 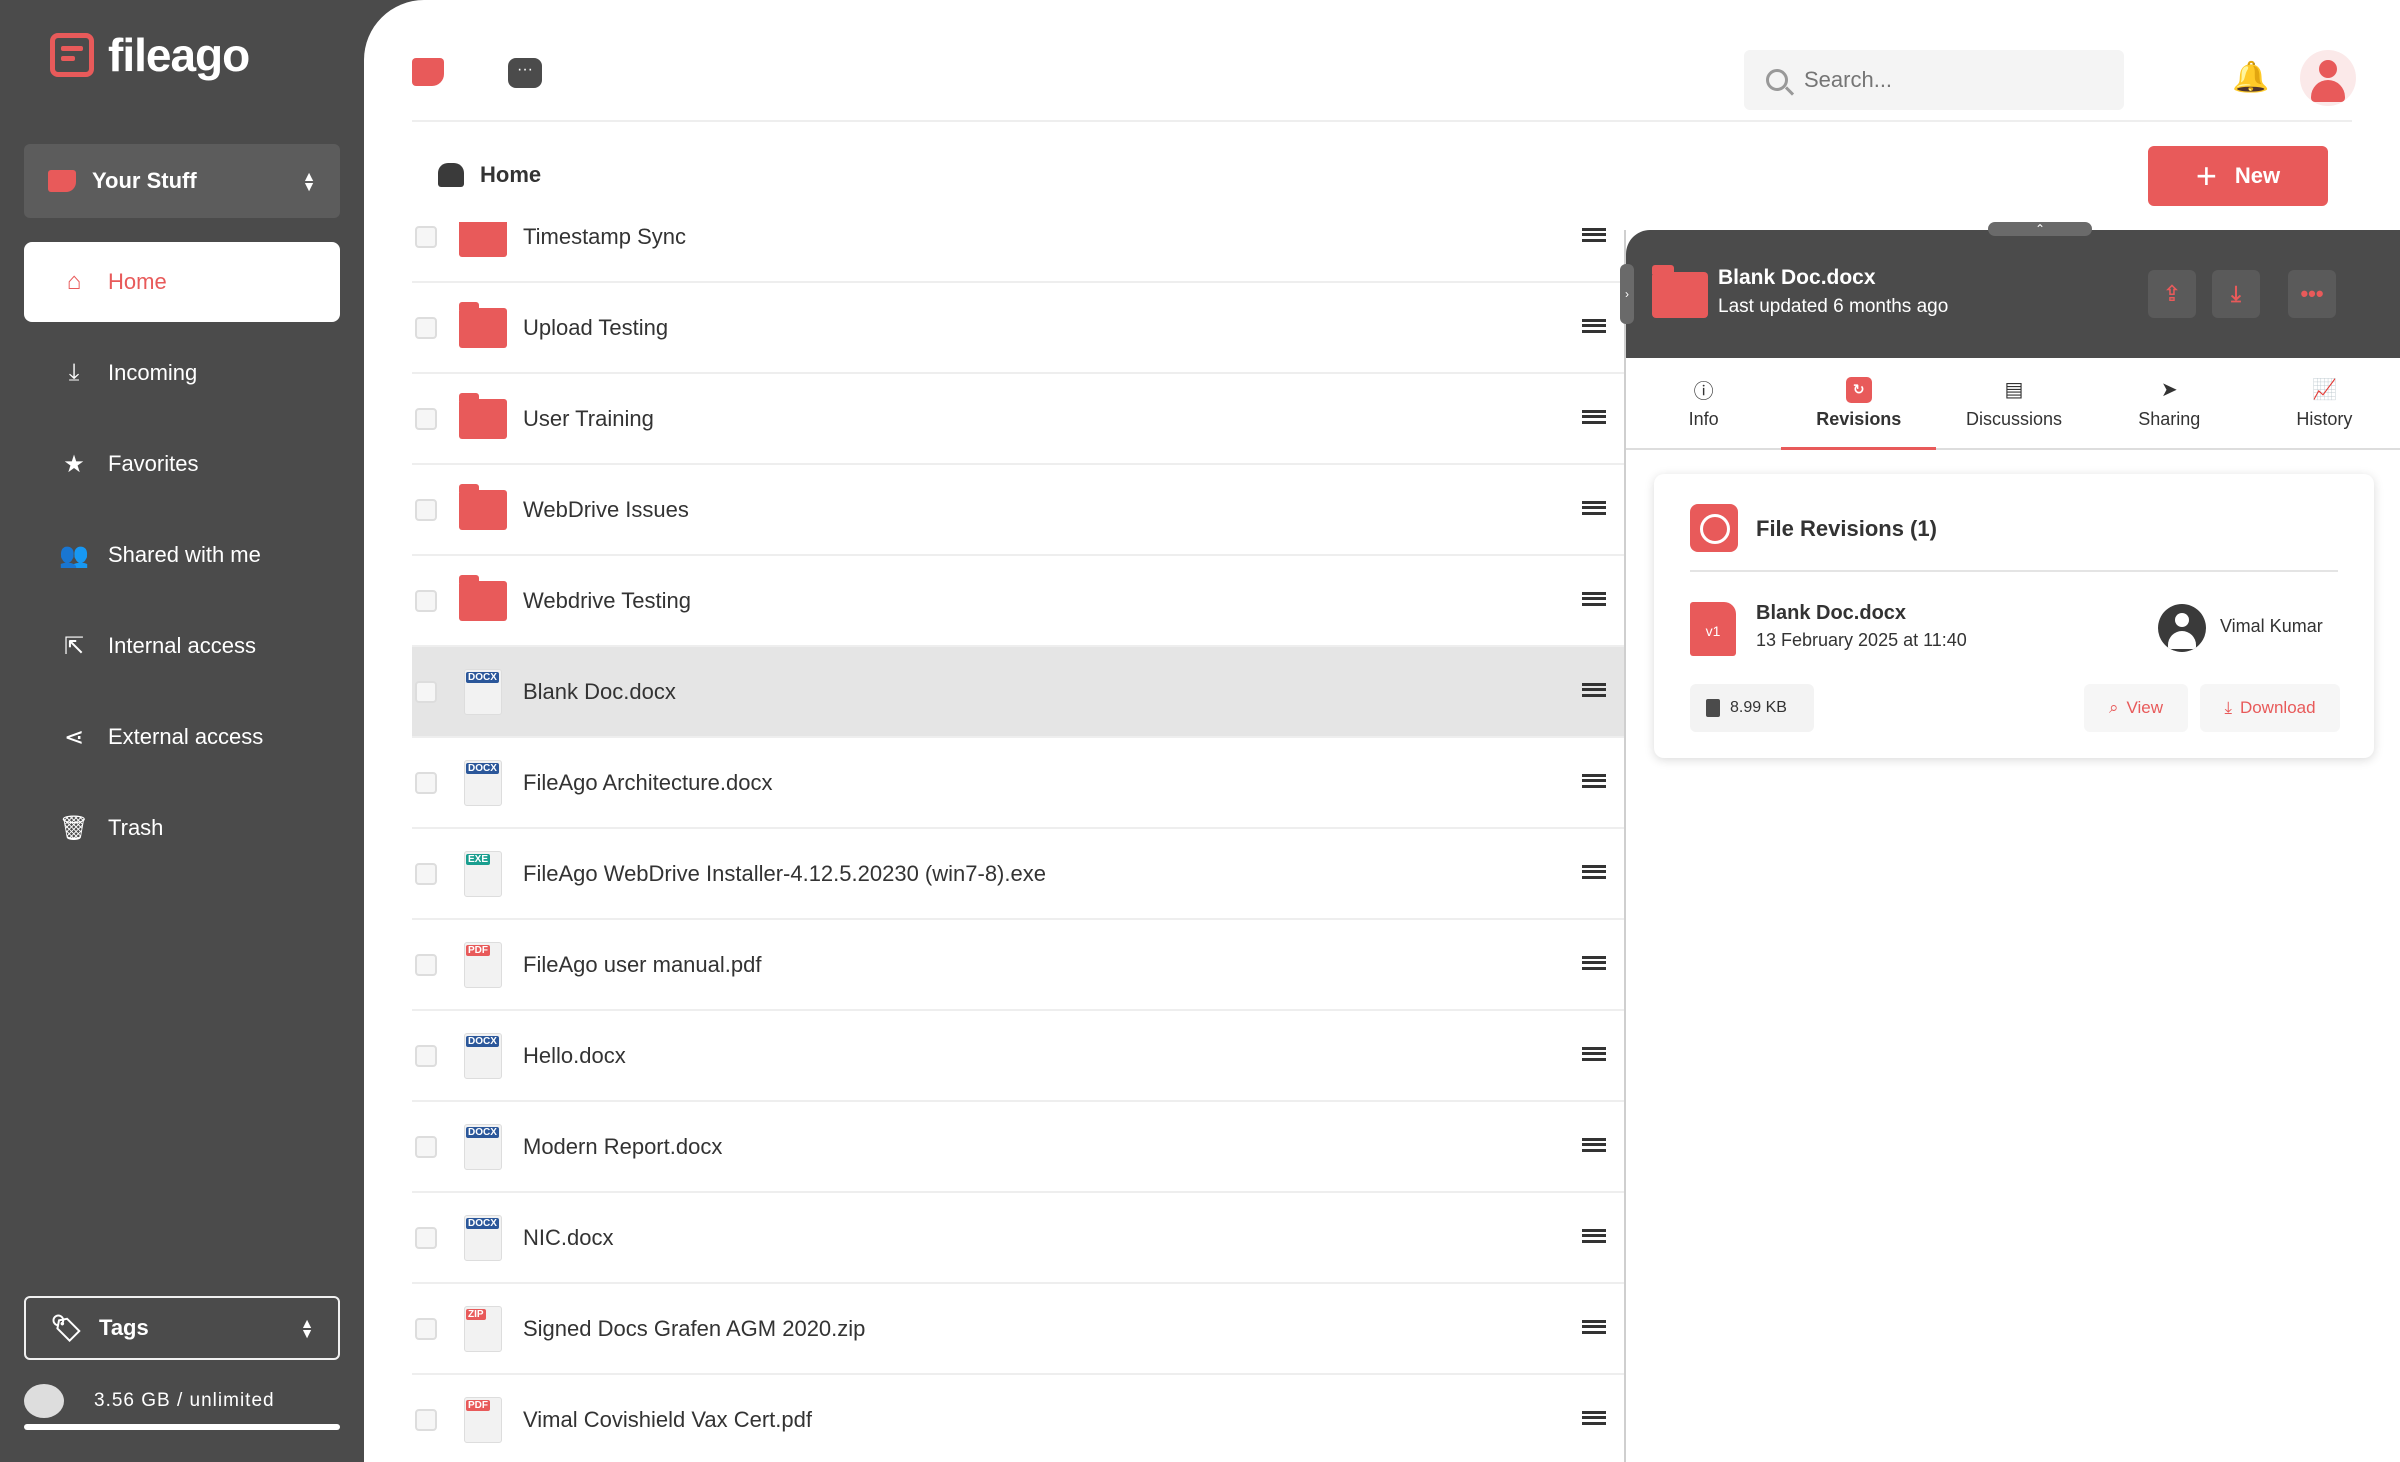 What do you see at coordinates (1018, 1418) in the screenshot?
I see `table-row: PDF Vimal Covishield Vax Cert.pdf` at bounding box center [1018, 1418].